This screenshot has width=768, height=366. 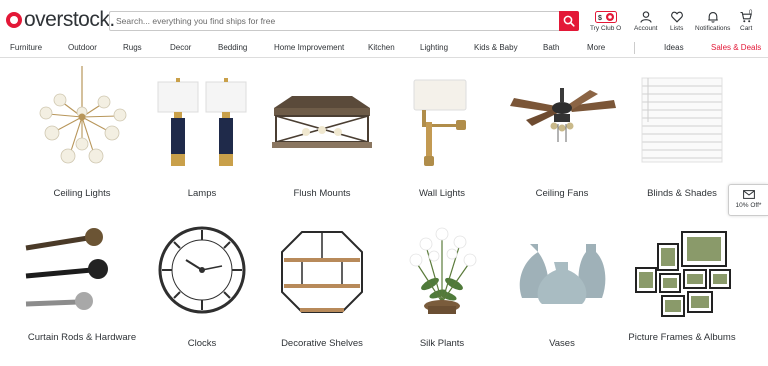 What do you see at coordinates (202, 343) in the screenshot?
I see `category-label: Clocks` at bounding box center [202, 343].